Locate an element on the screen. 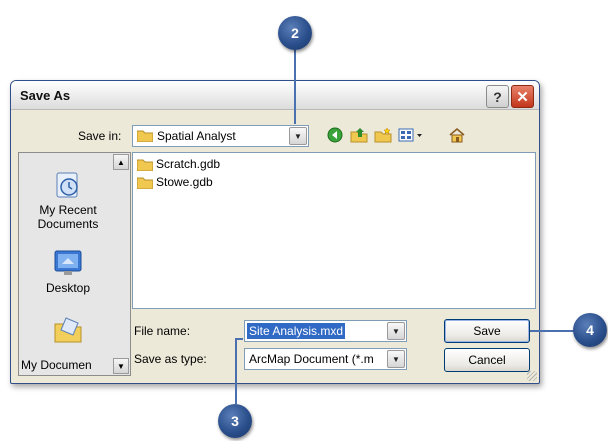 This screenshot has height=441, width=608. place-label: Desktop is located at coordinates (68, 288).